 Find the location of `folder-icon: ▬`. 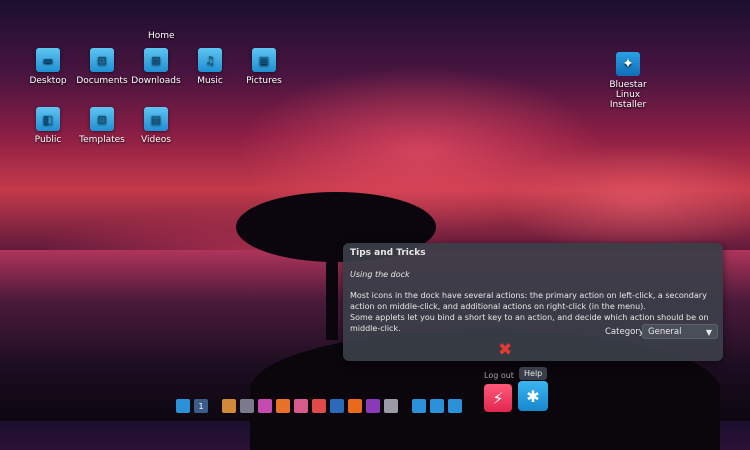

folder-icon: ▬ is located at coordinates (48, 60).